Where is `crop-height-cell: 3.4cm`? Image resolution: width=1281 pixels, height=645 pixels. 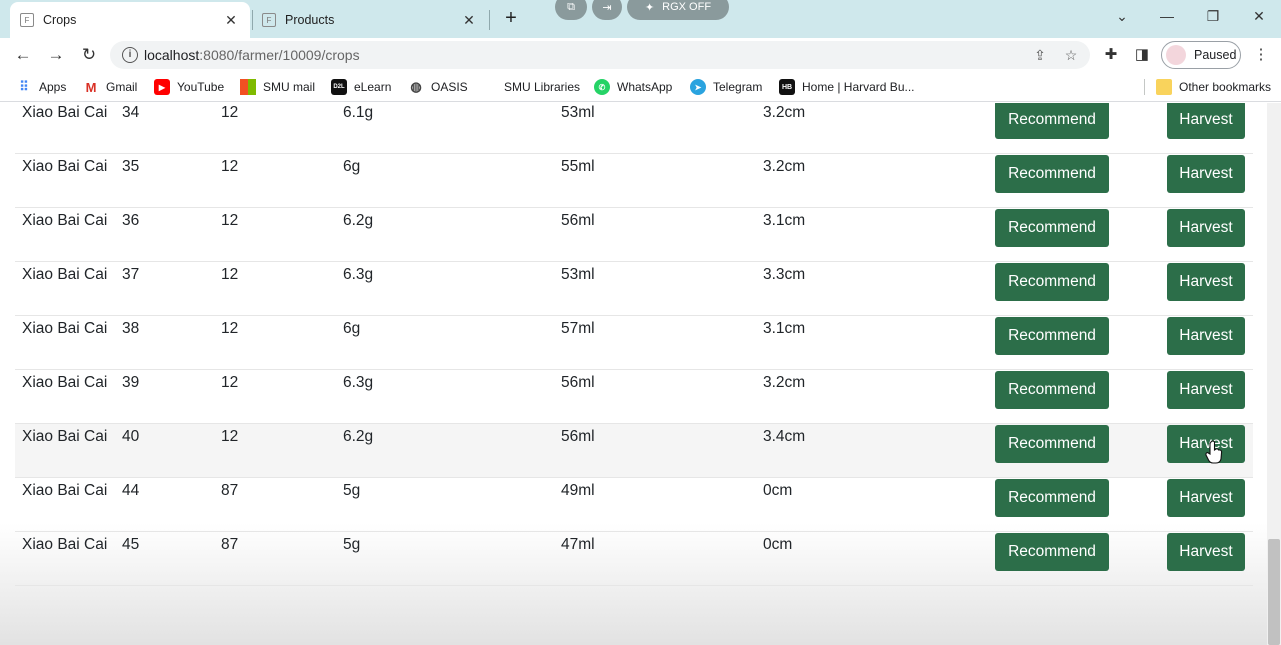
crop-height-cell: 3.4cm is located at coordinates (784, 436).